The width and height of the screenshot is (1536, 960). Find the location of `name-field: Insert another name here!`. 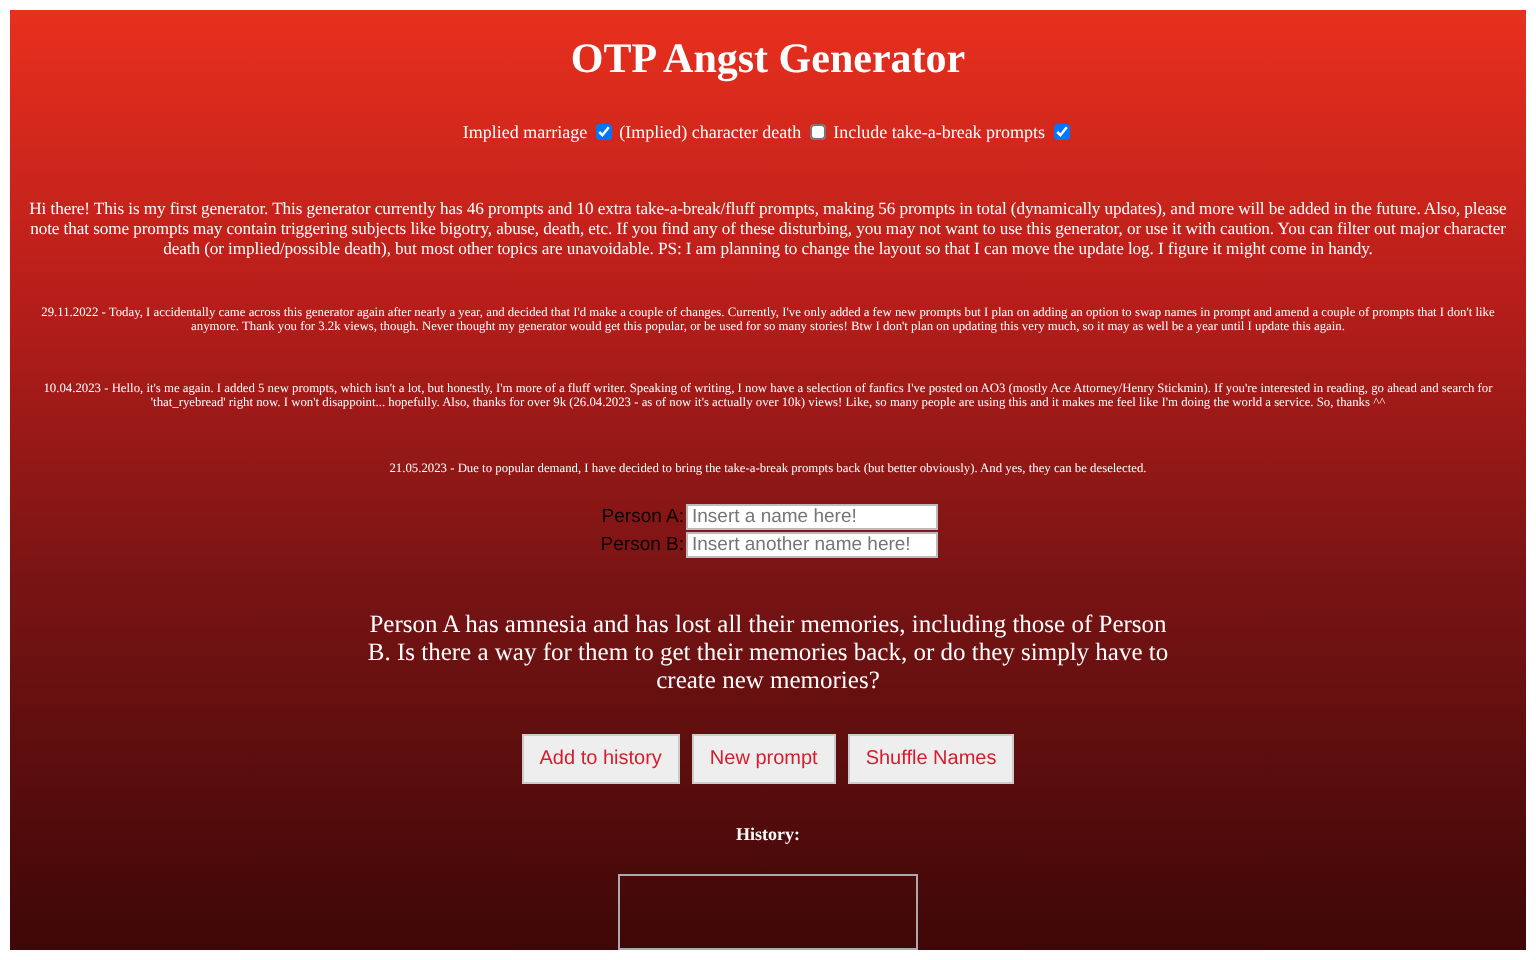

name-field: Insert another name here! is located at coordinates (812, 545).